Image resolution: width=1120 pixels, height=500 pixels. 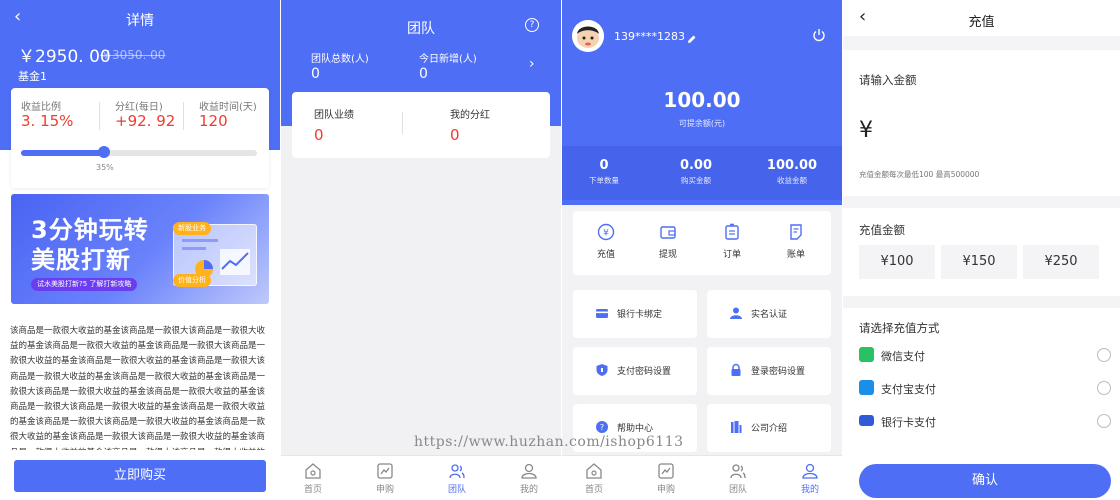 What do you see at coordinates (532, 25) in the screenshot?
I see `question-circle-icon: ?` at bounding box center [532, 25].